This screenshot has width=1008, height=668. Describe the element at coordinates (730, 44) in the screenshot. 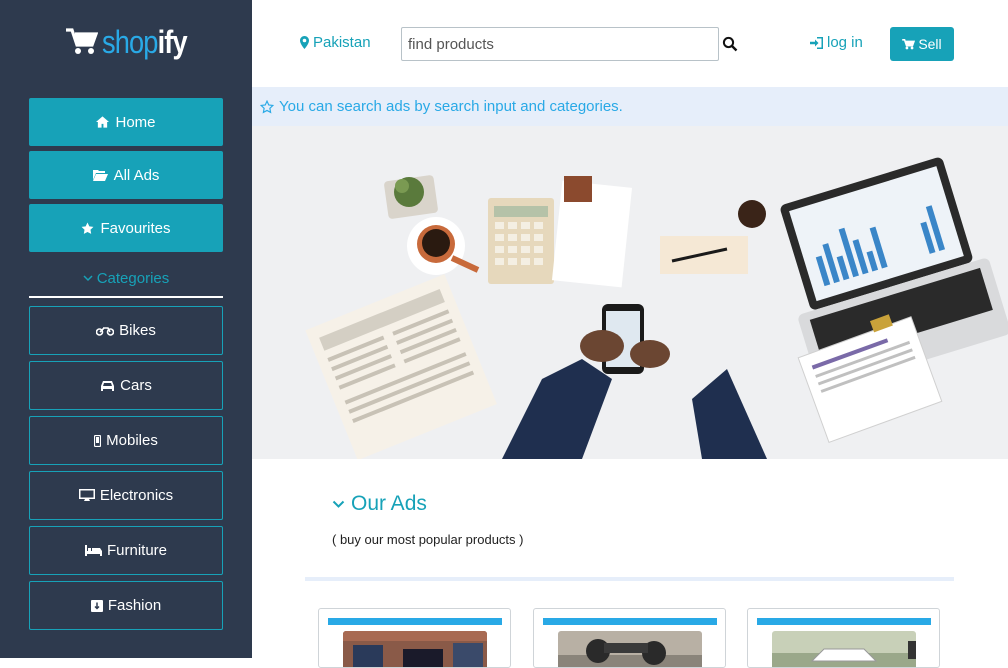

I see `search-icon` at that location.